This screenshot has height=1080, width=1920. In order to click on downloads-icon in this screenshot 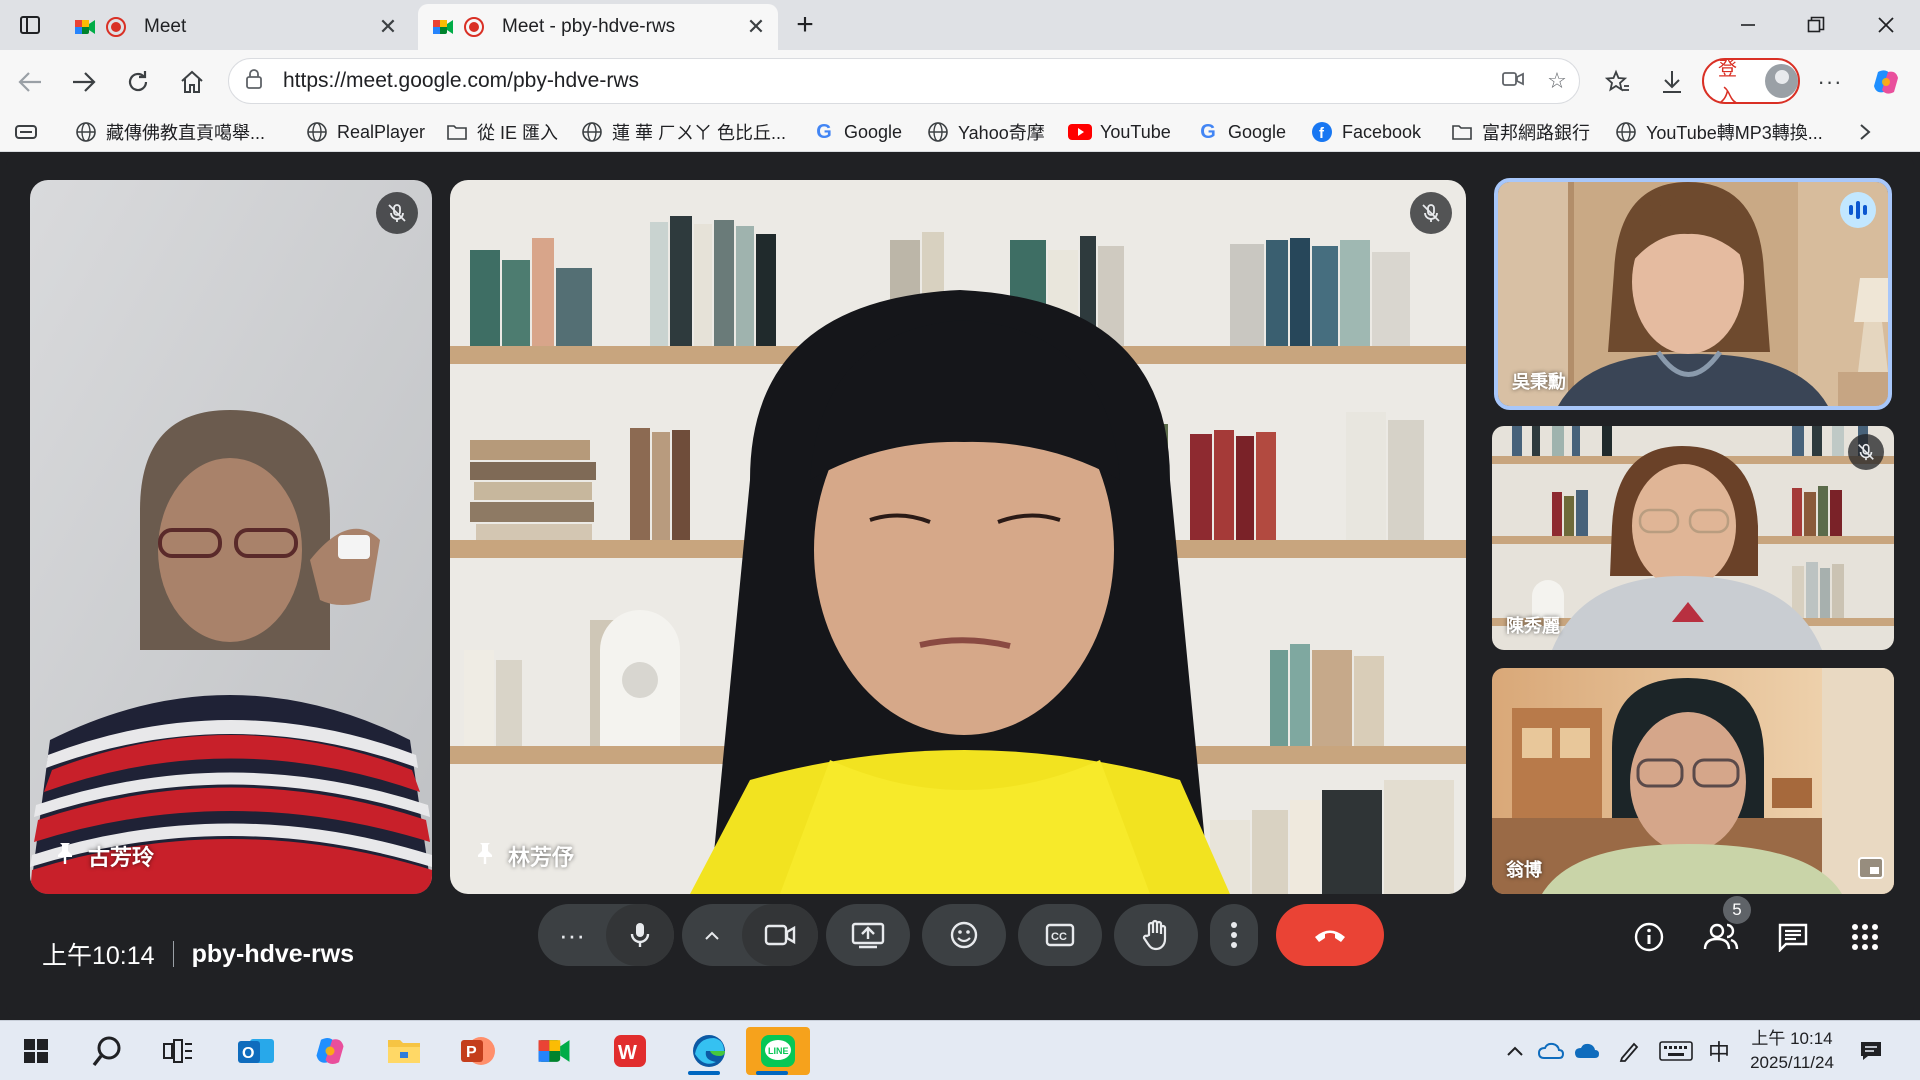, I will do `click(1672, 82)`.